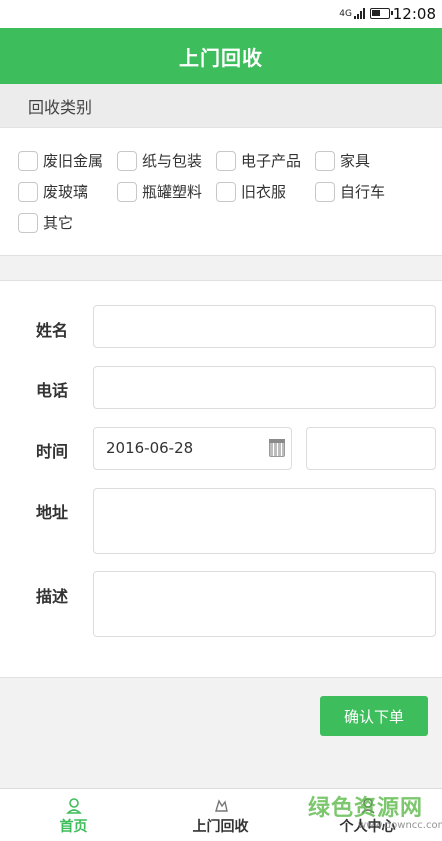 Image resolution: width=442 pixels, height=841 pixels. What do you see at coordinates (221, 14) in the screenshot?
I see `status-bar: 4G 12:08` at bounding box center [221, 14].